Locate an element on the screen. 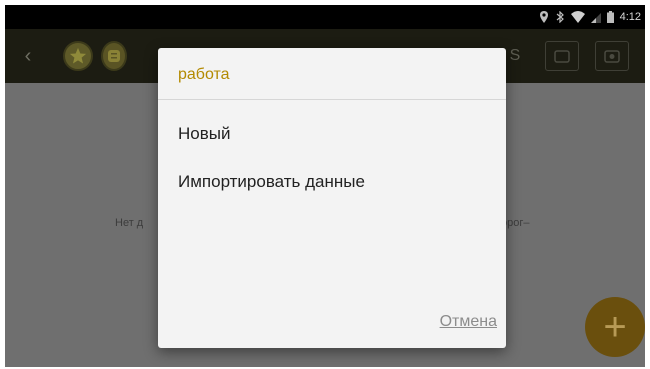  dialog-item-new: Новый is located at coordinates (204, 134).